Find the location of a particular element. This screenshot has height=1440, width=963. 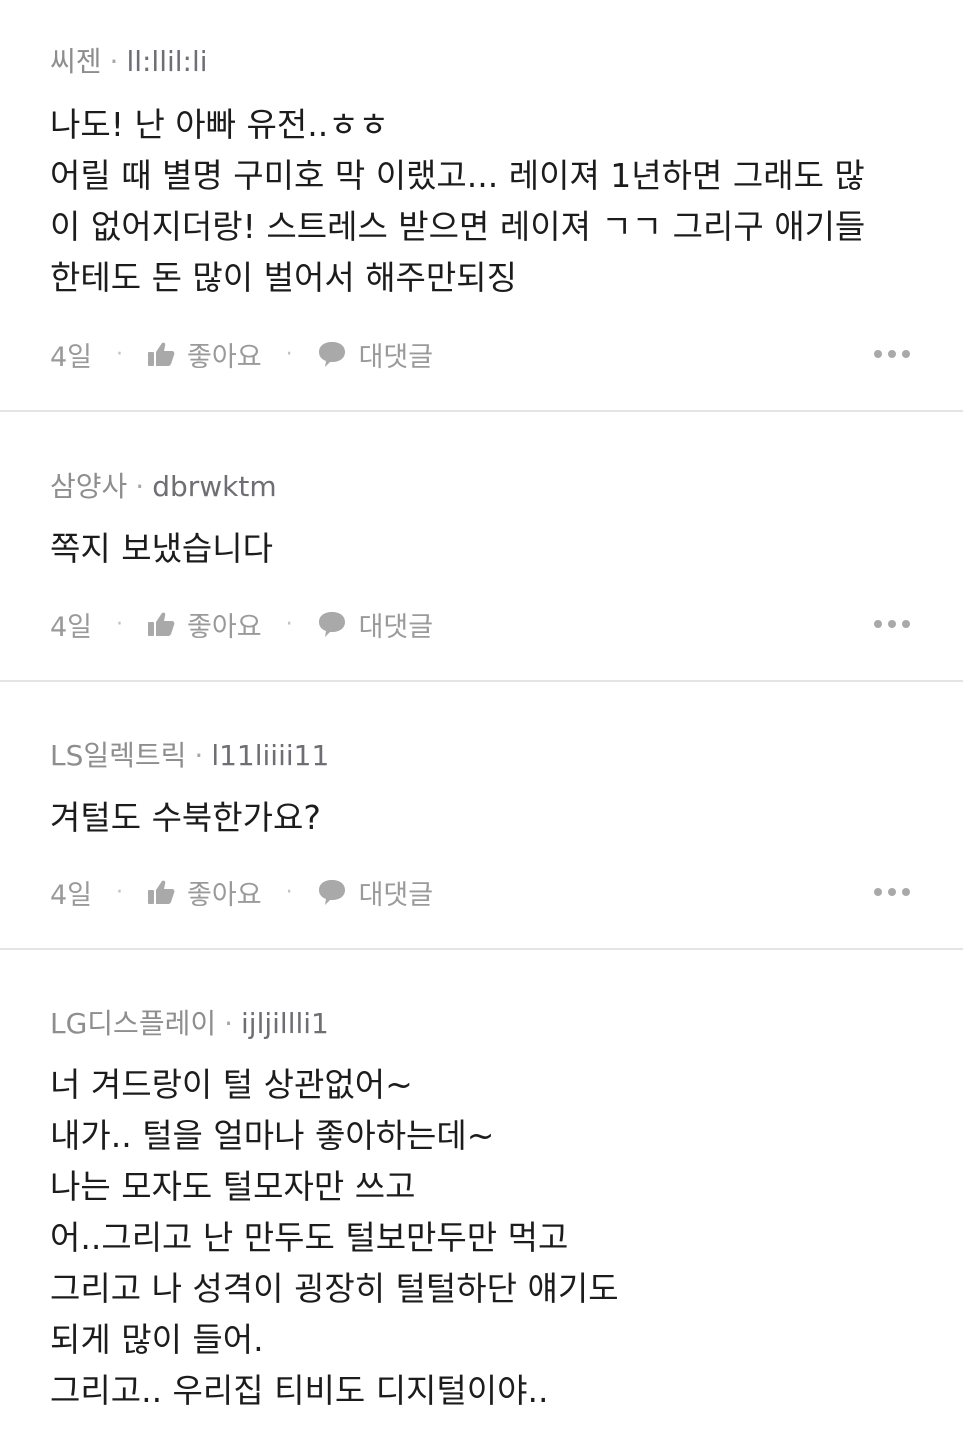

comment-text-line: 쪽지 보냈습니다 is located at coordinates (162, 548).